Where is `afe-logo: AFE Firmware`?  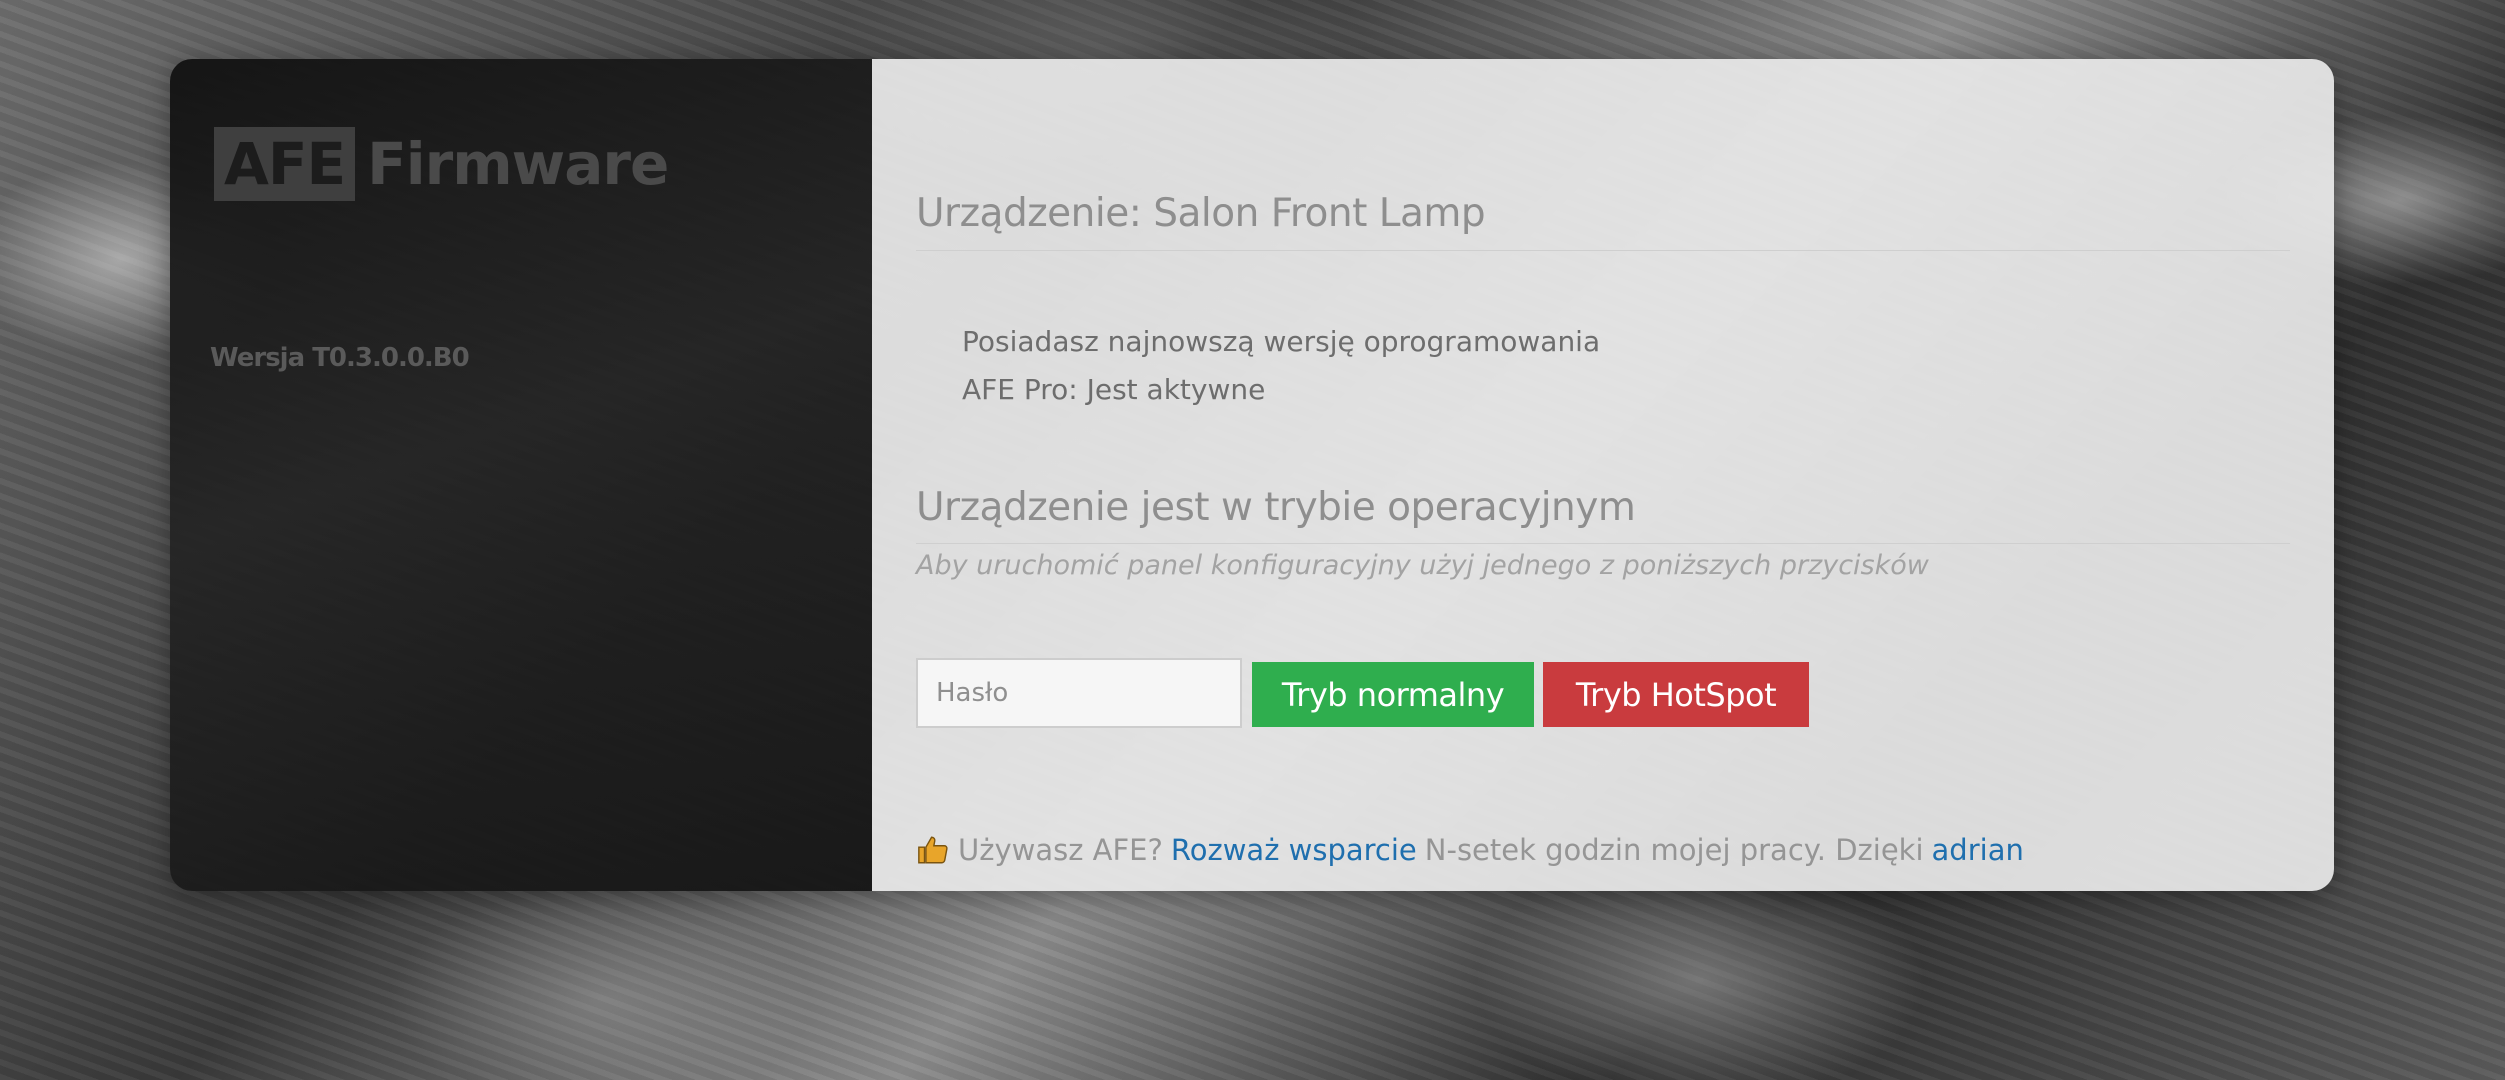 afe-logo: AFE Firmware is located at coordinates (441, 164).